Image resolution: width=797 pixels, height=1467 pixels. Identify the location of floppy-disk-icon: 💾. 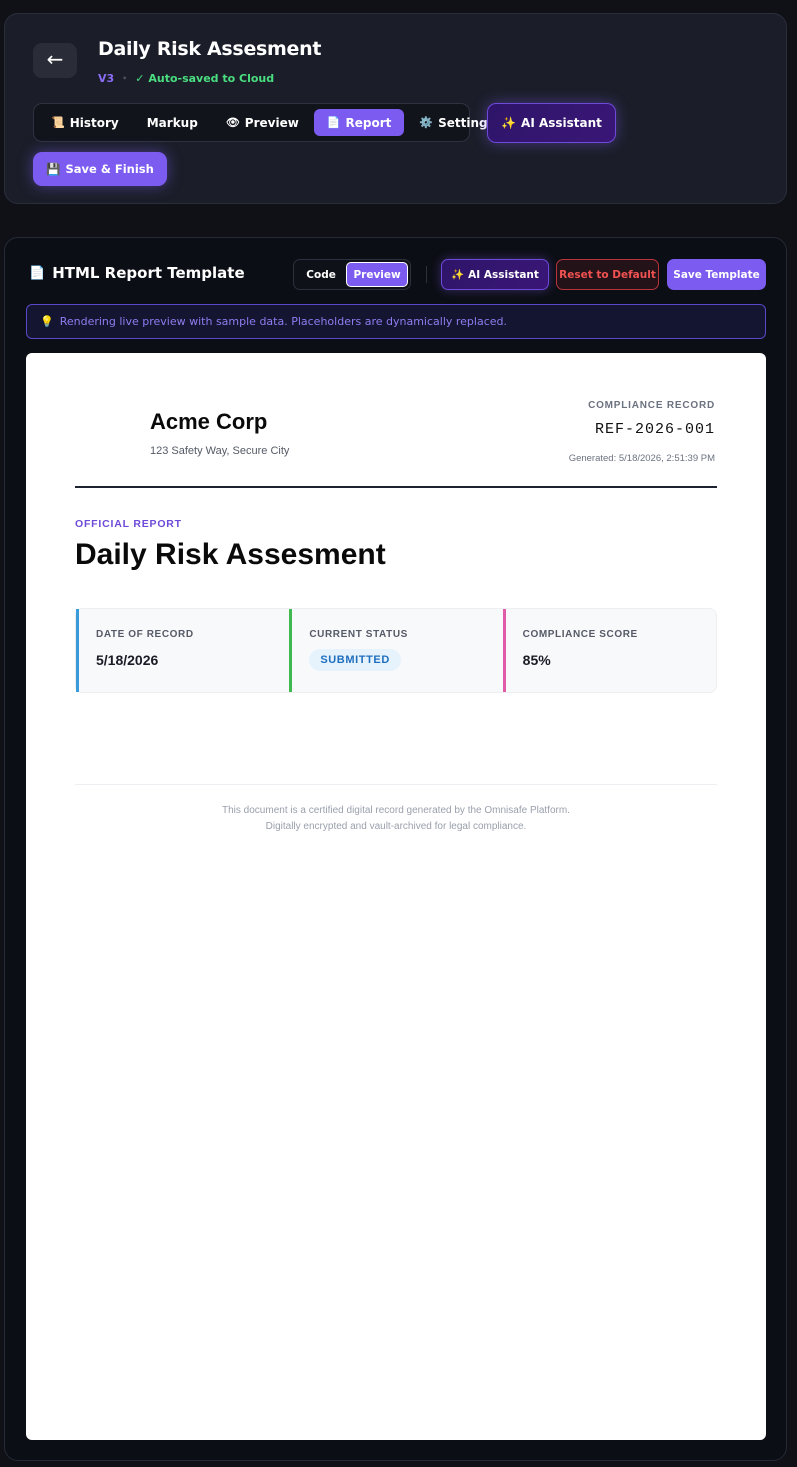
(53, 169).